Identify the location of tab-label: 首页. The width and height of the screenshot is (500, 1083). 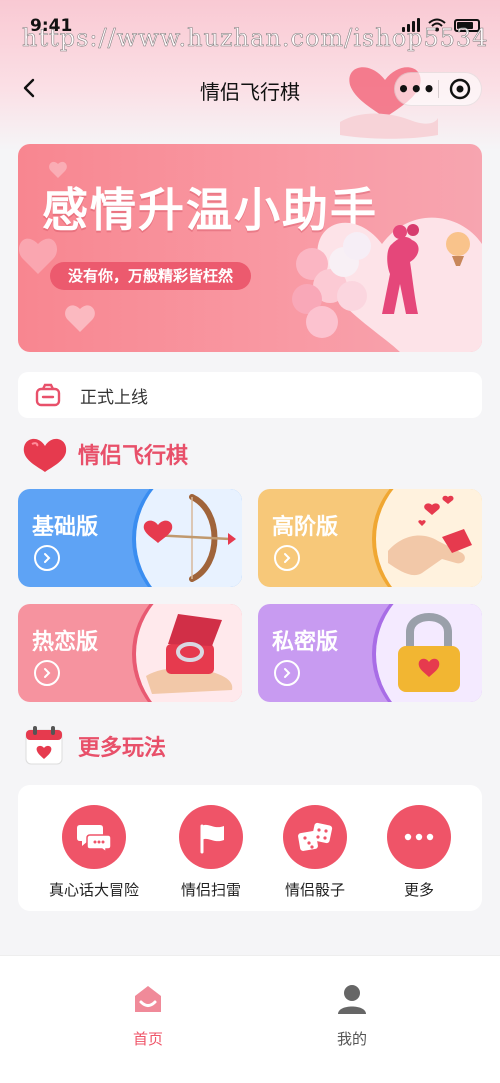
(147, 1039).